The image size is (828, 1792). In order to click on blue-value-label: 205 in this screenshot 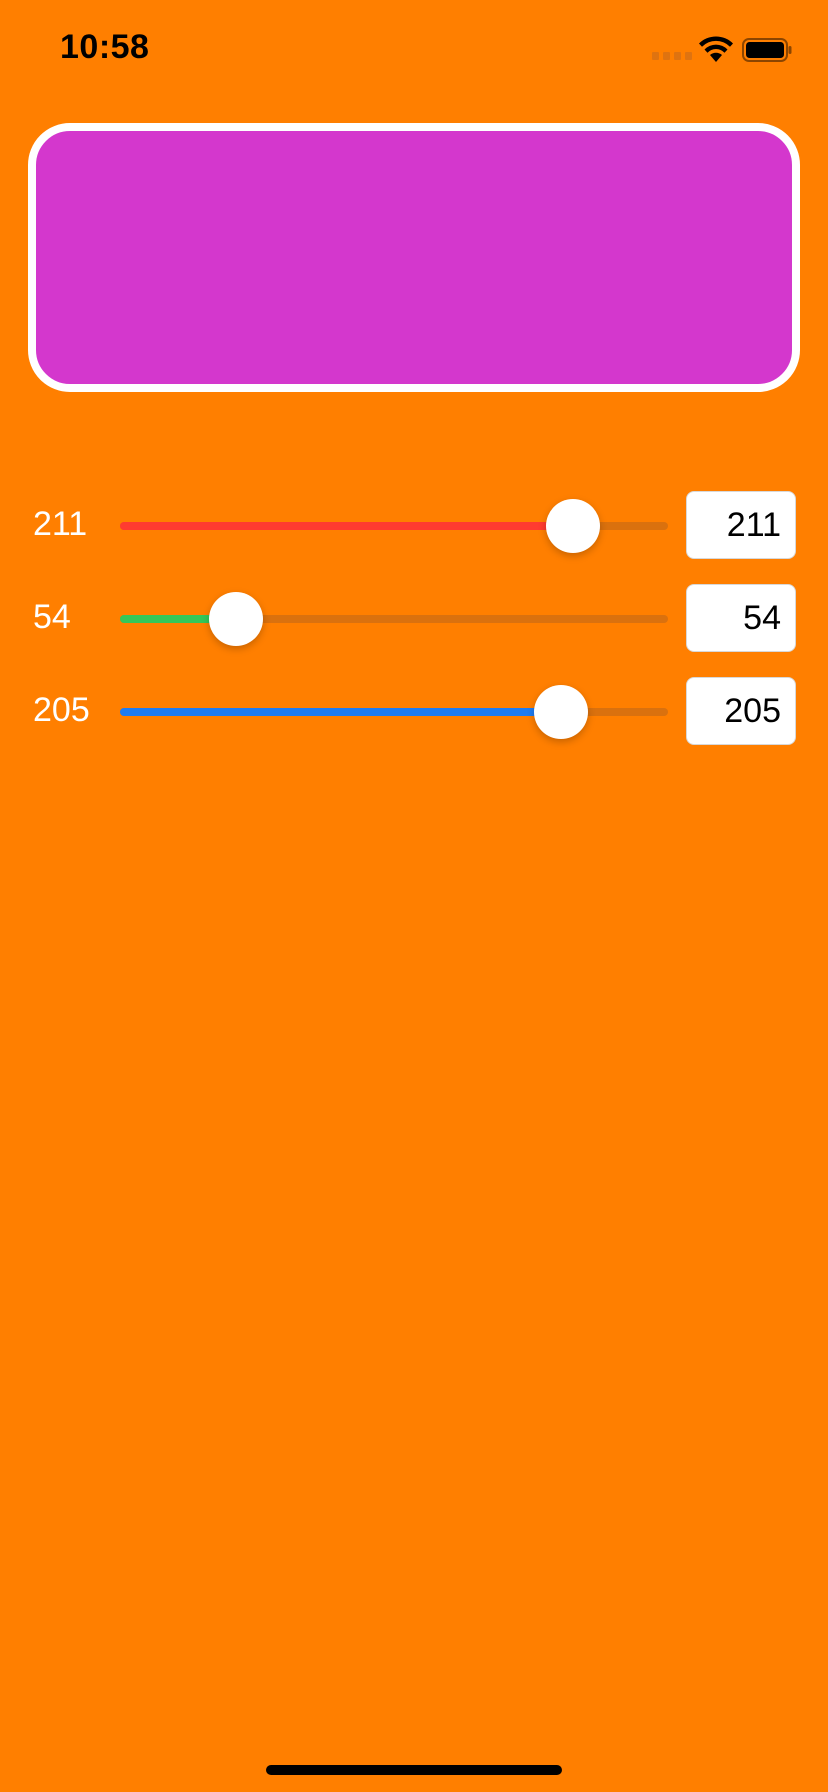, I will do `click(61, 710)`.